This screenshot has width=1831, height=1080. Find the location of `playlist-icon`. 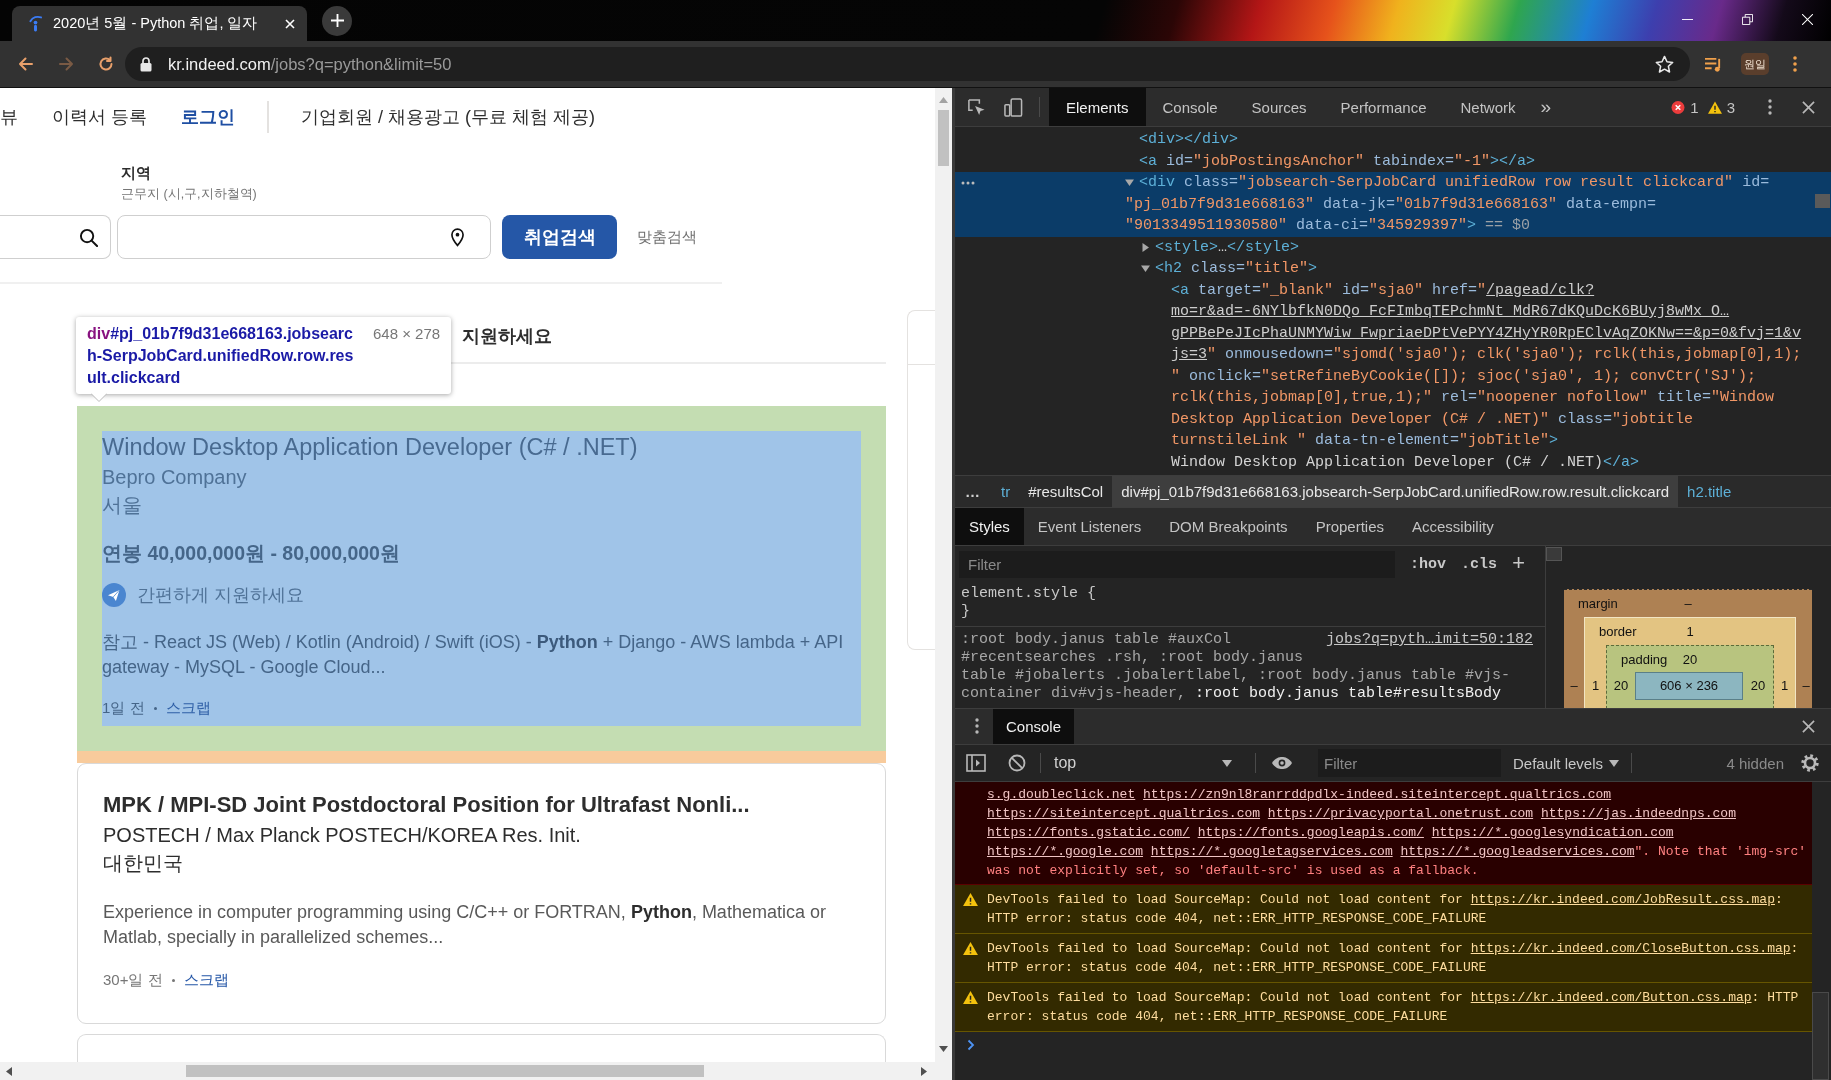

playlist-icon is located at coordinates (1713, 64).